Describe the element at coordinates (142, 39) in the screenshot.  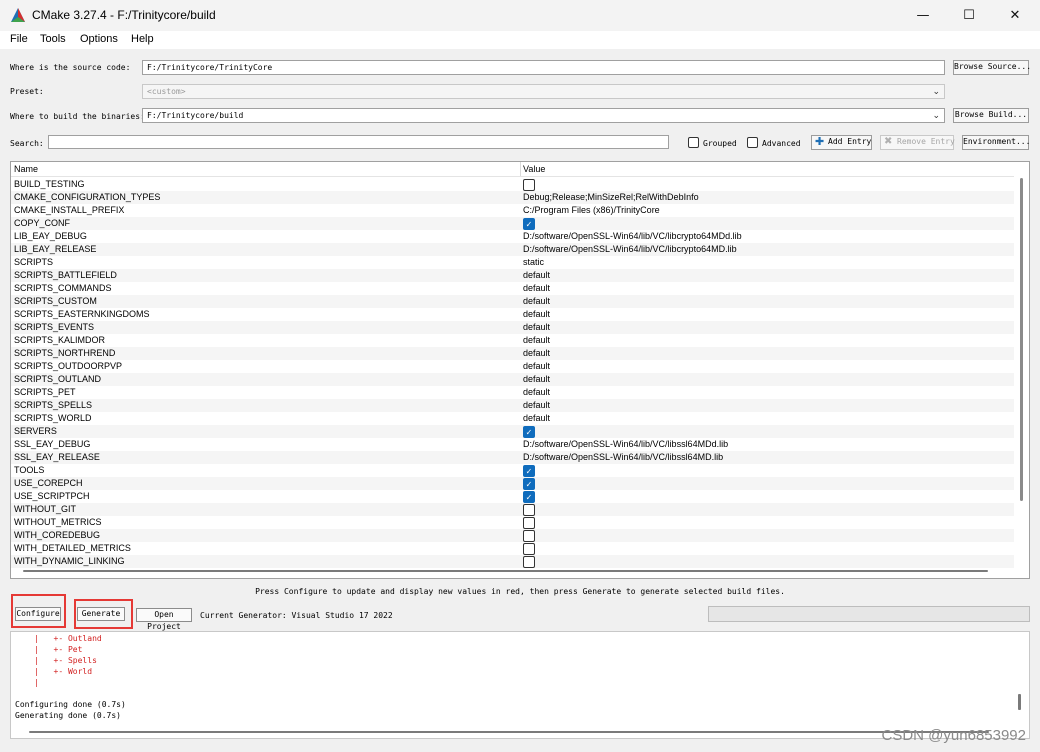
I see `menu-help: Help` at that location.